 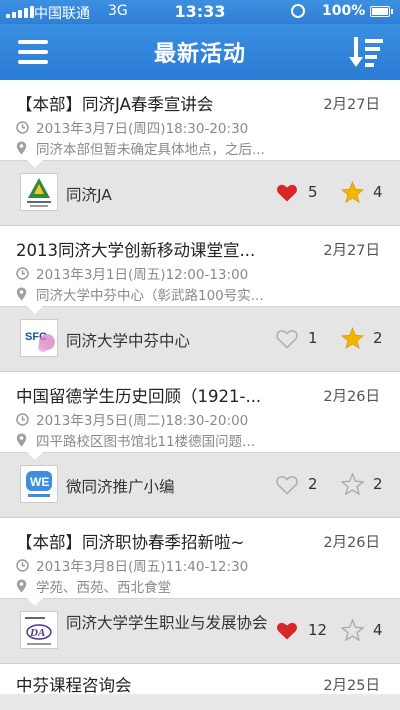 I want to click on event-time: 2013年3月1日(周五)12:00-13:00, so click(x=142, y=274).